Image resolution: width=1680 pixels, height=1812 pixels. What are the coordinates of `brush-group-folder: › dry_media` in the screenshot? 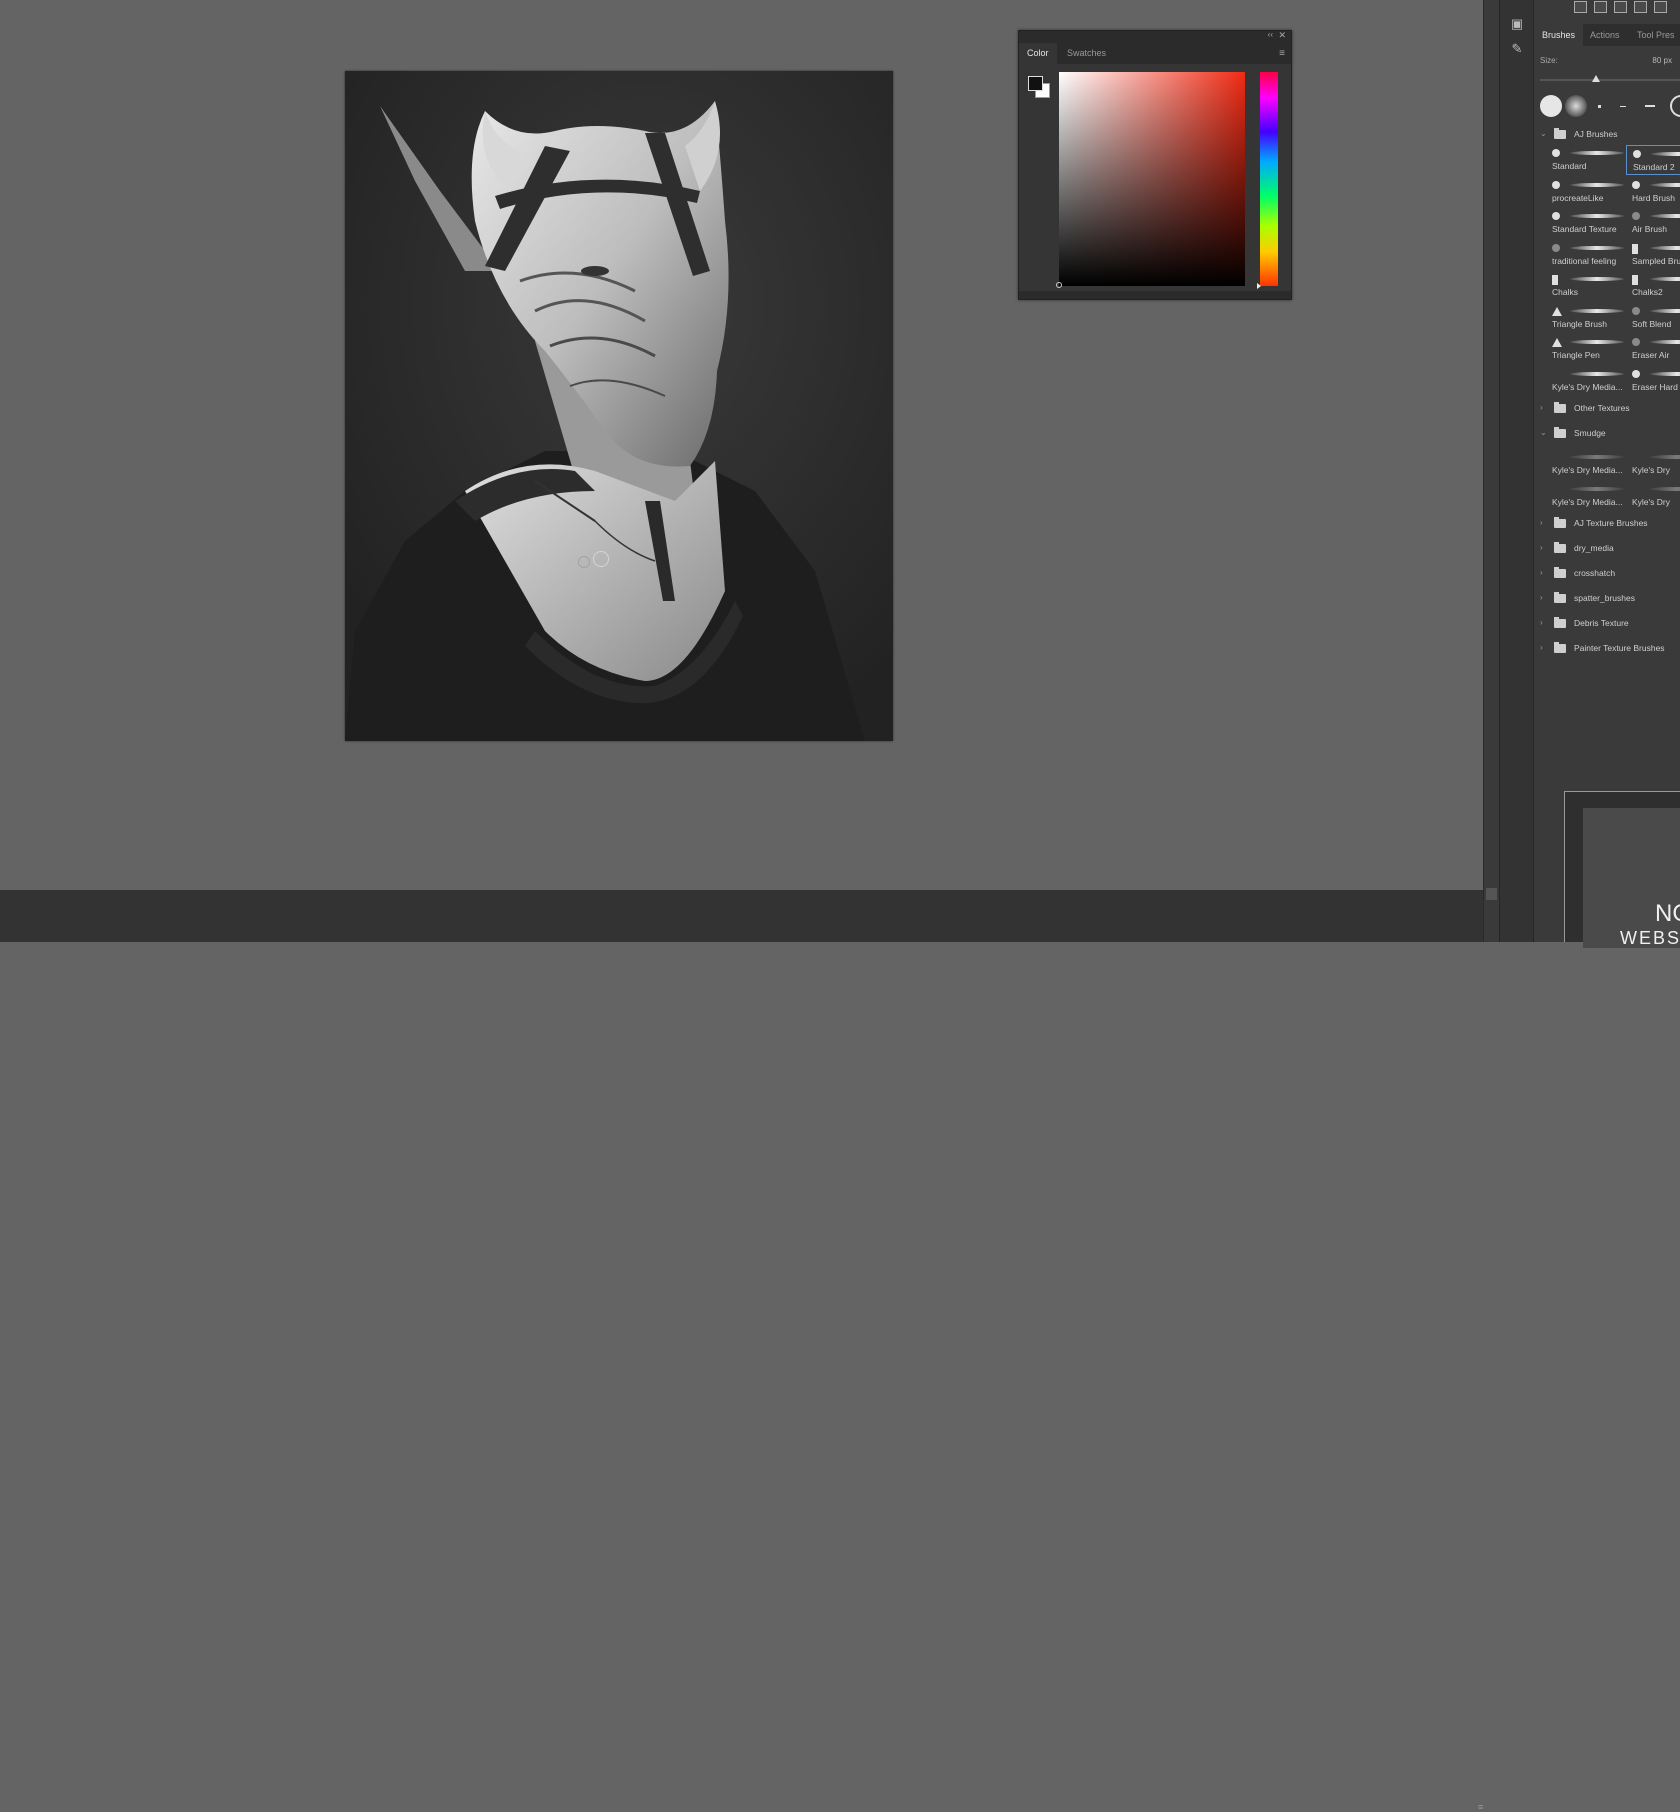 It's located at (1610, 548).